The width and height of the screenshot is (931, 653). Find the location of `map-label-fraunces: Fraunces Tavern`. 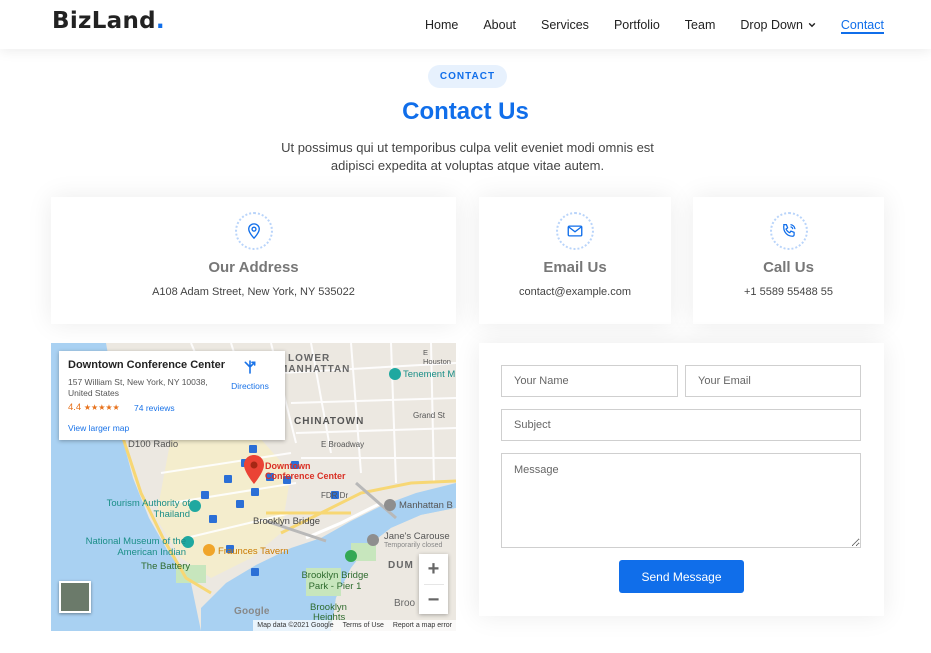

map-label-fraunces: Fraunces Tavern is located at coordinates (253, 551).